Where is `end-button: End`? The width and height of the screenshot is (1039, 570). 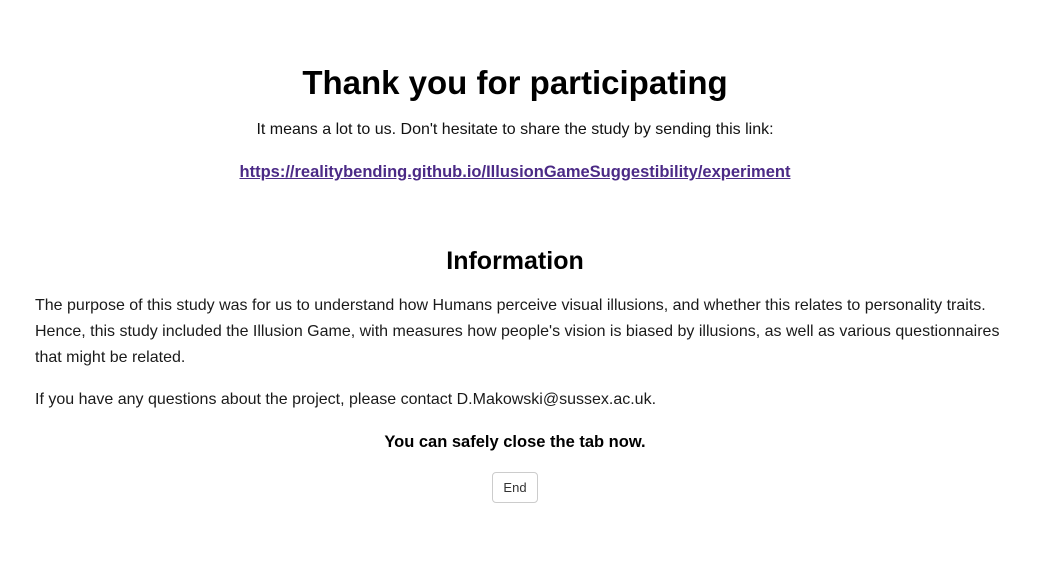
end-button: End is located at coordinates (515, 487).